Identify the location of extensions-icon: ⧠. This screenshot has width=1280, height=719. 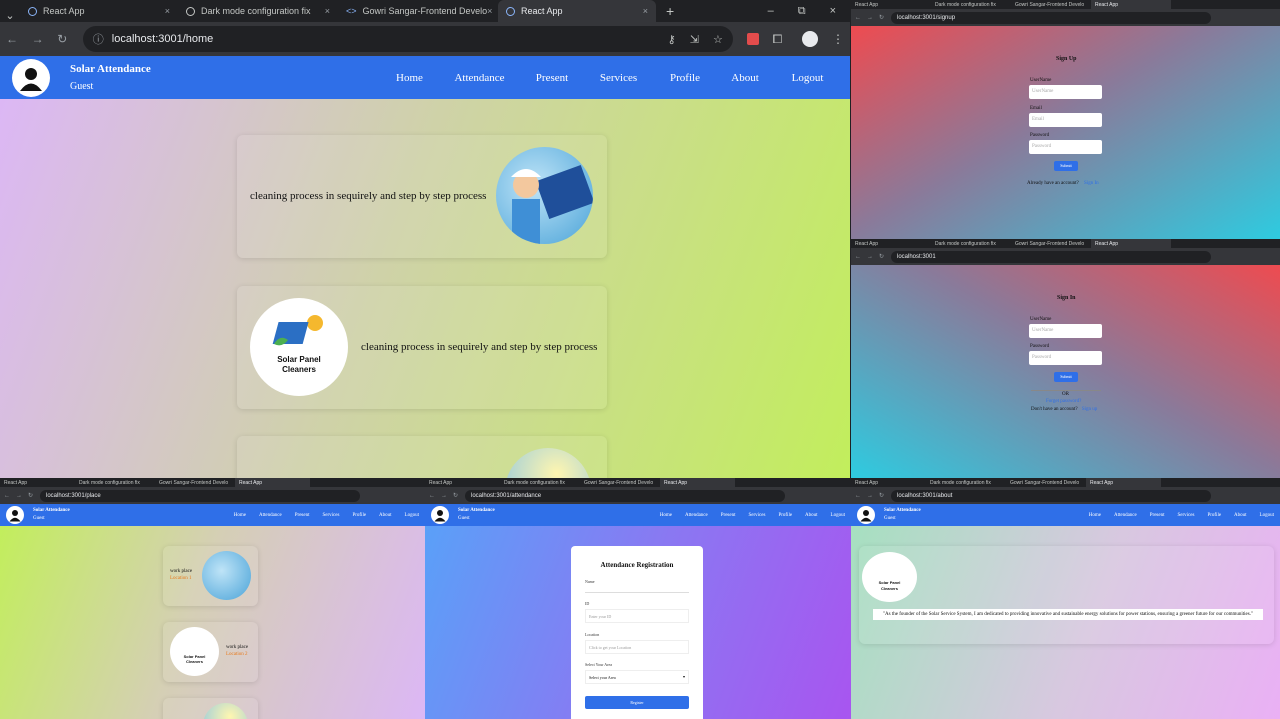
(778, 39).